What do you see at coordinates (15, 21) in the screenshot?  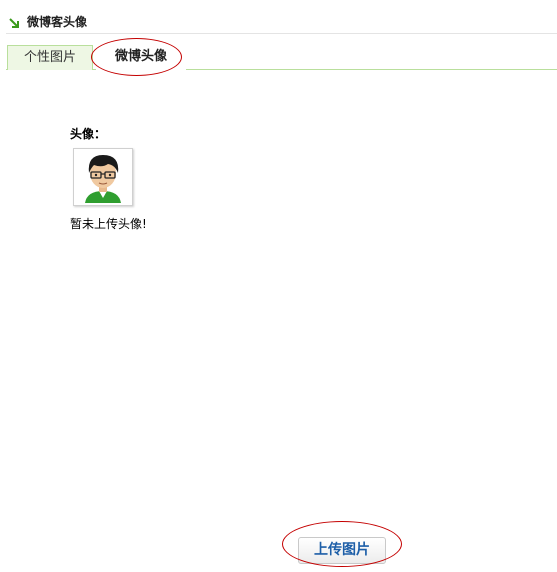 I see `green-arrow-icon` at bounding box center [15, 21].